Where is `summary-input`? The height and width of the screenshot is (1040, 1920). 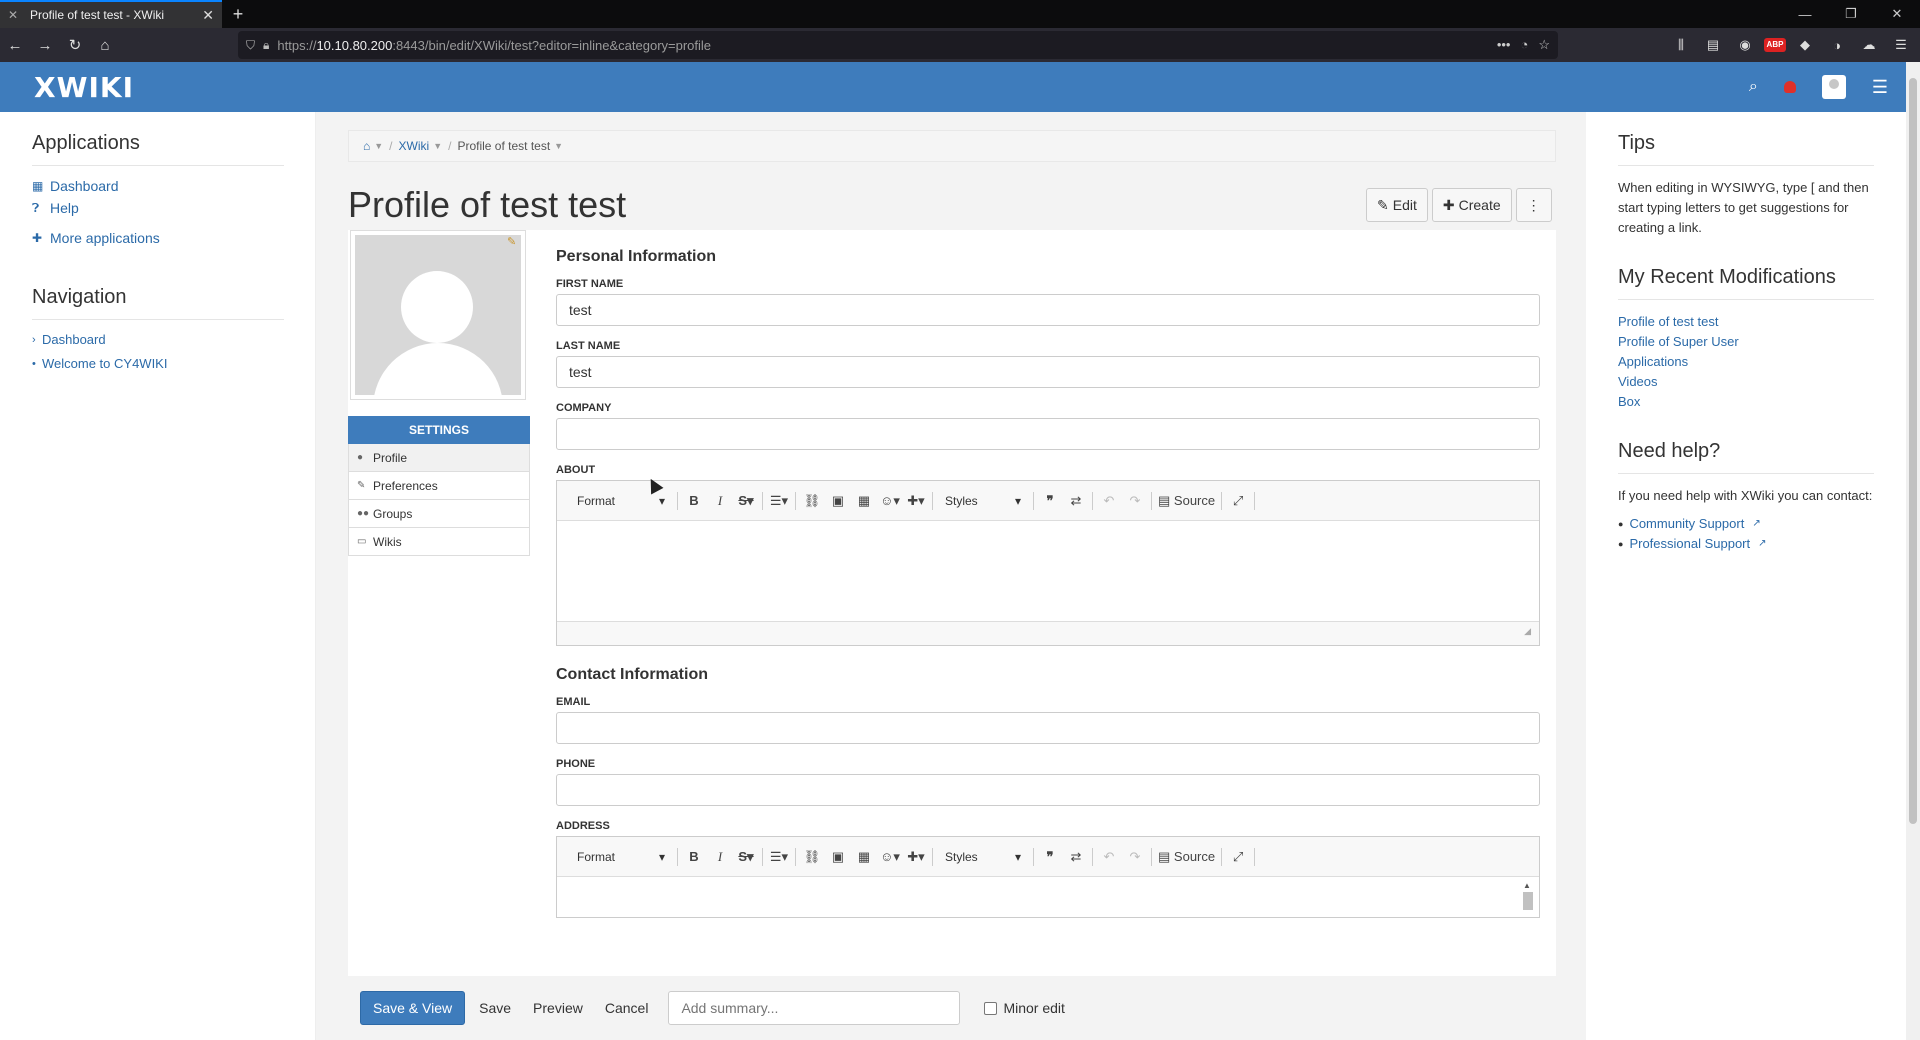 summary-input is located at coordinates (814, 1008).